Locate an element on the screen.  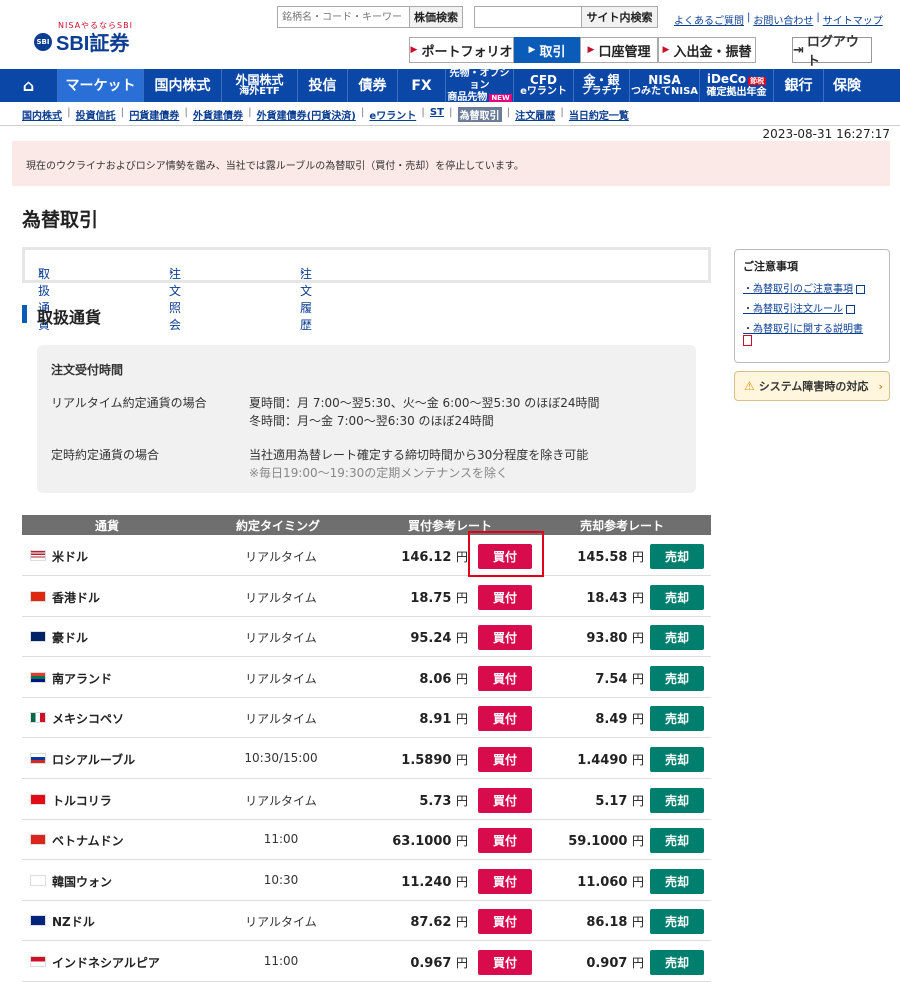
nav-label: 金・銀 is located at coordinates (601, 79).